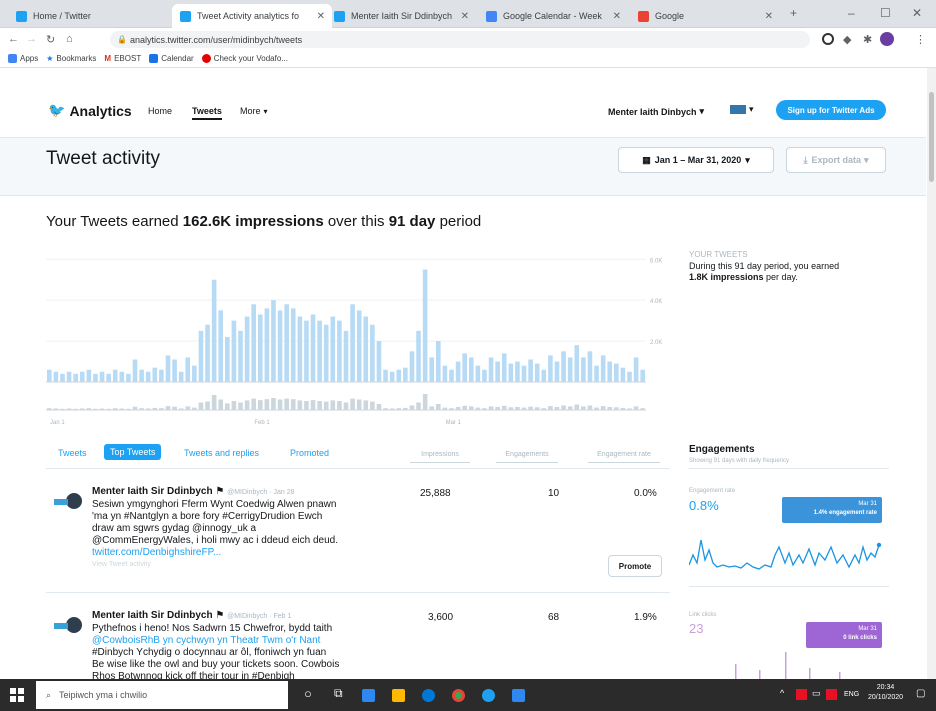 The width and height of the screenshot is (936, 711). What do you see at coordinates (308, 693) in the screenshot?
I see `cortana-icon: ○` at bounding box center [308, 693].